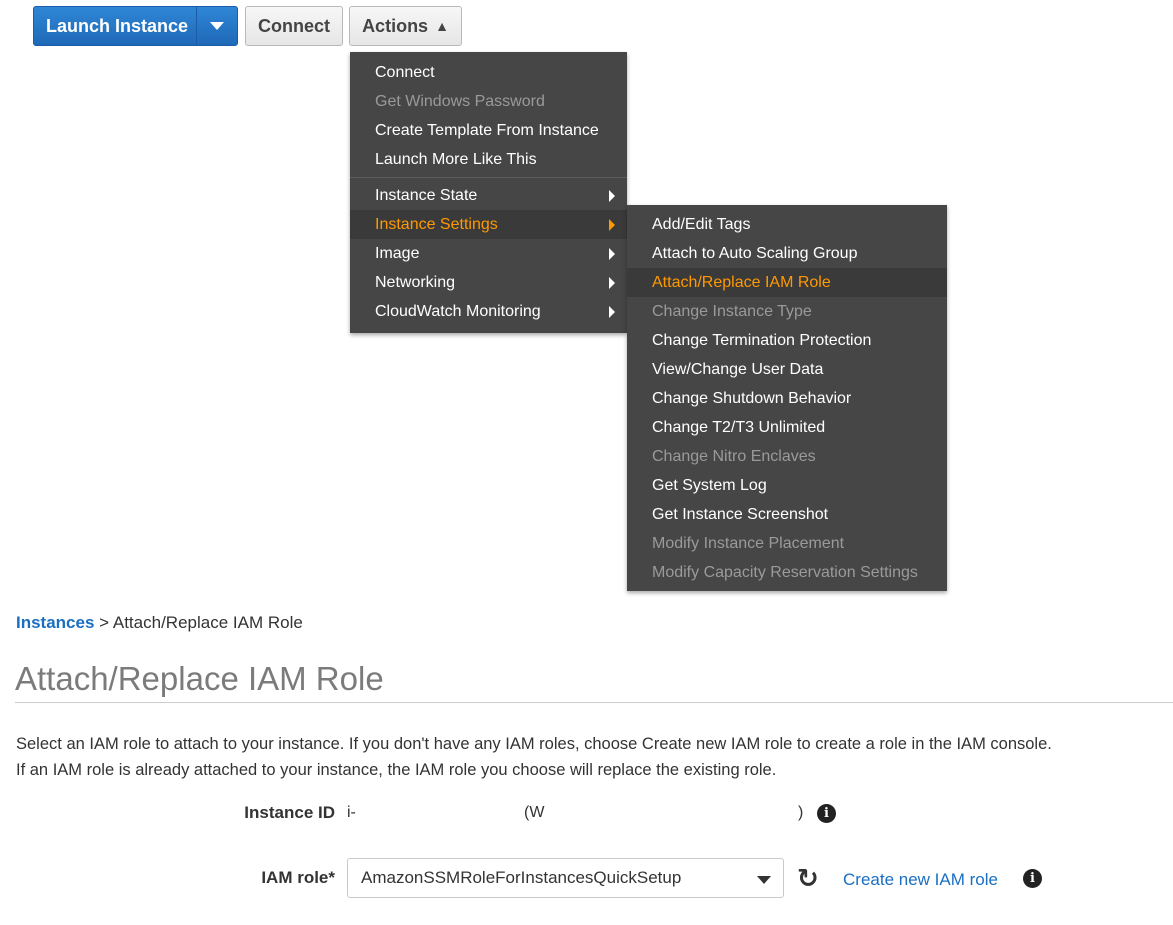  What do you see at coordinates (787, 514) in the screenshot?
I see `submenu-item-get-instance-screenshot: Get Instance Screenshot` at bounding box center [787, 514].